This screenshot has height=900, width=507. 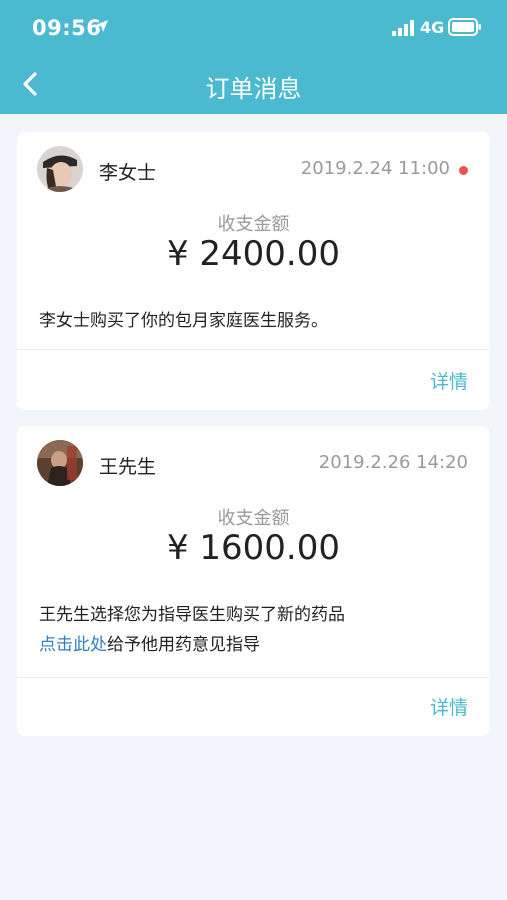 I want to click on message-description: 李女士购买了你的包月家庭医生服务。, so click(x=253, y=321).